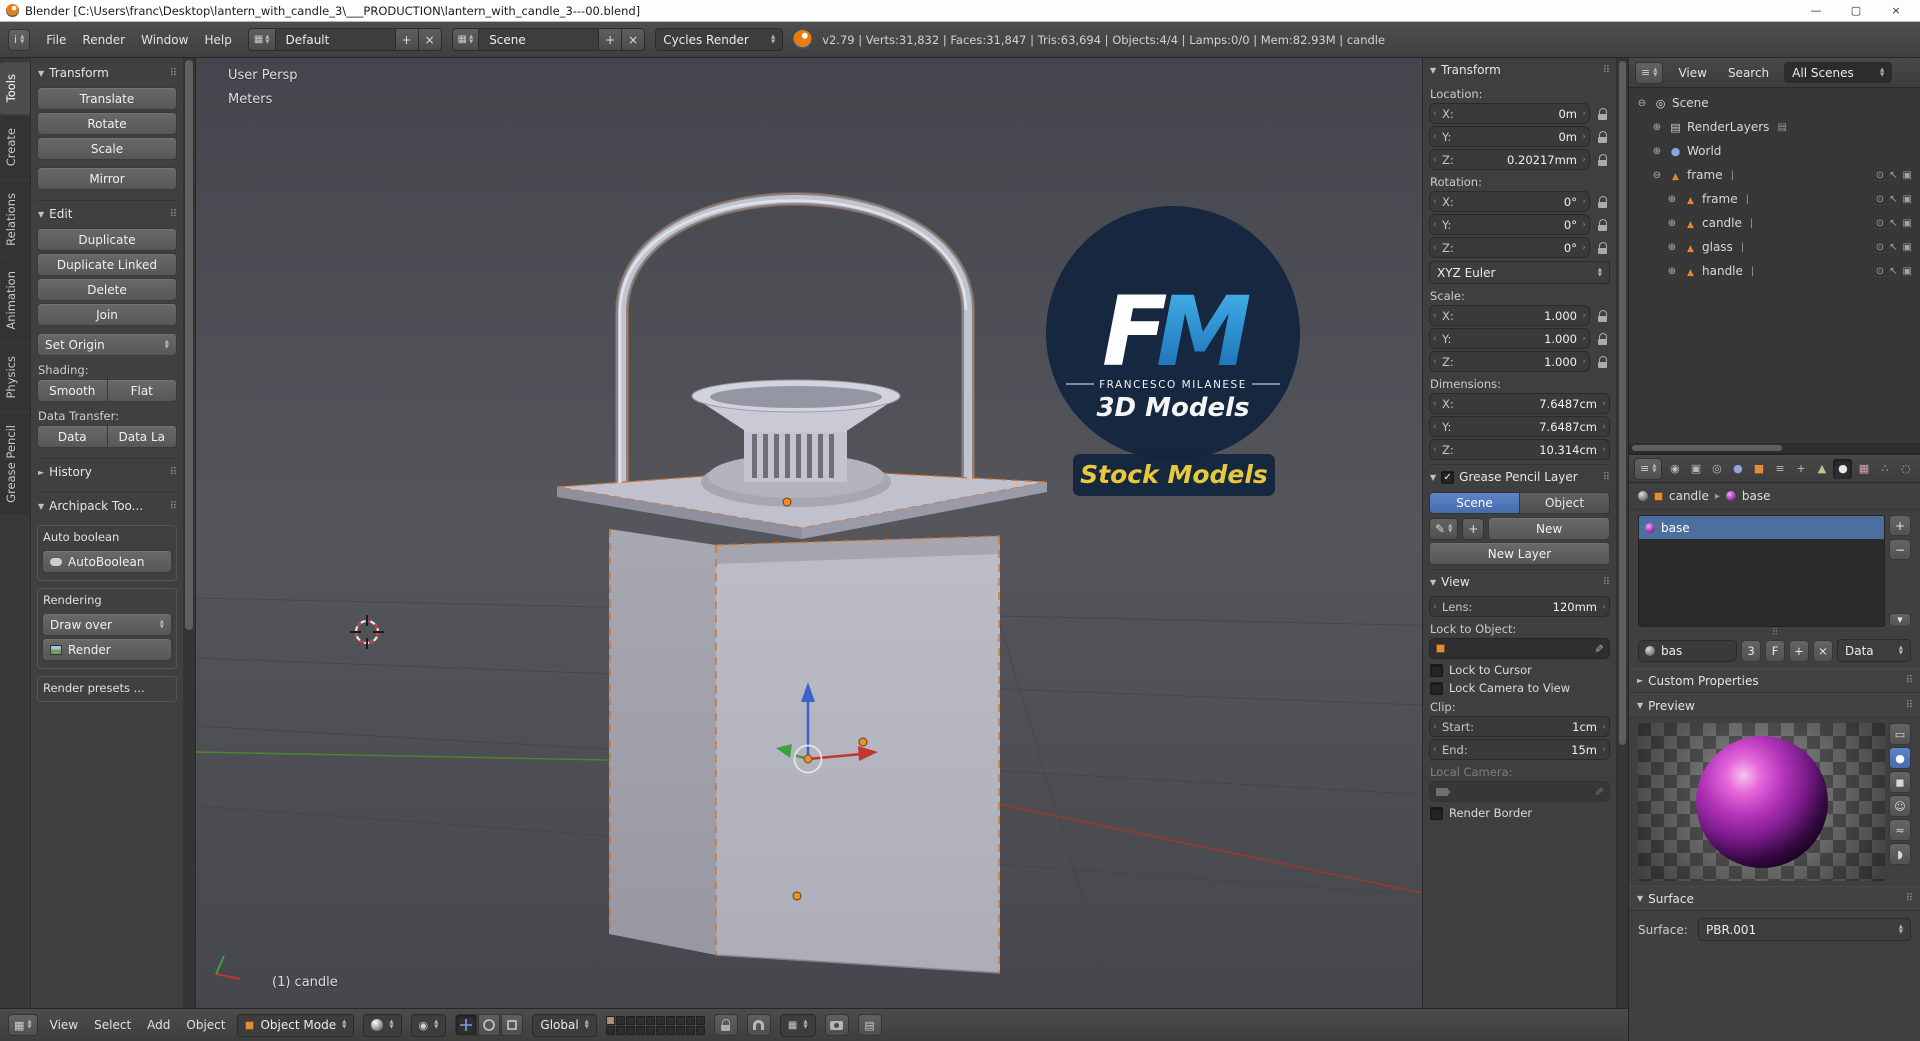  Describe the element at coordinates (142, 436) in the screenshot. I see `data-layout-button: Data La` at that location.